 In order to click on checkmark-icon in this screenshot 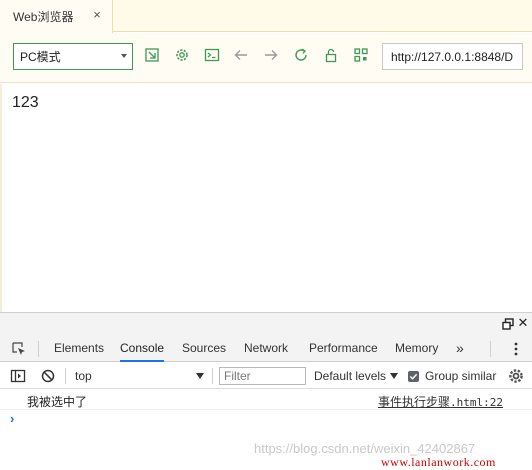, I will do `click(413, 376)`.